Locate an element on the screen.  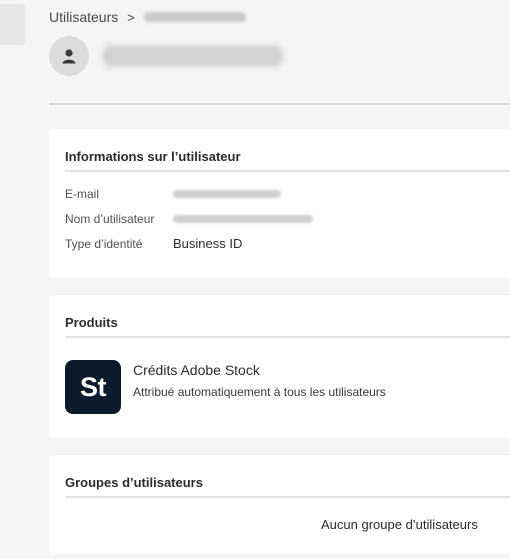
header-divider is located at coordinates (279, 104).